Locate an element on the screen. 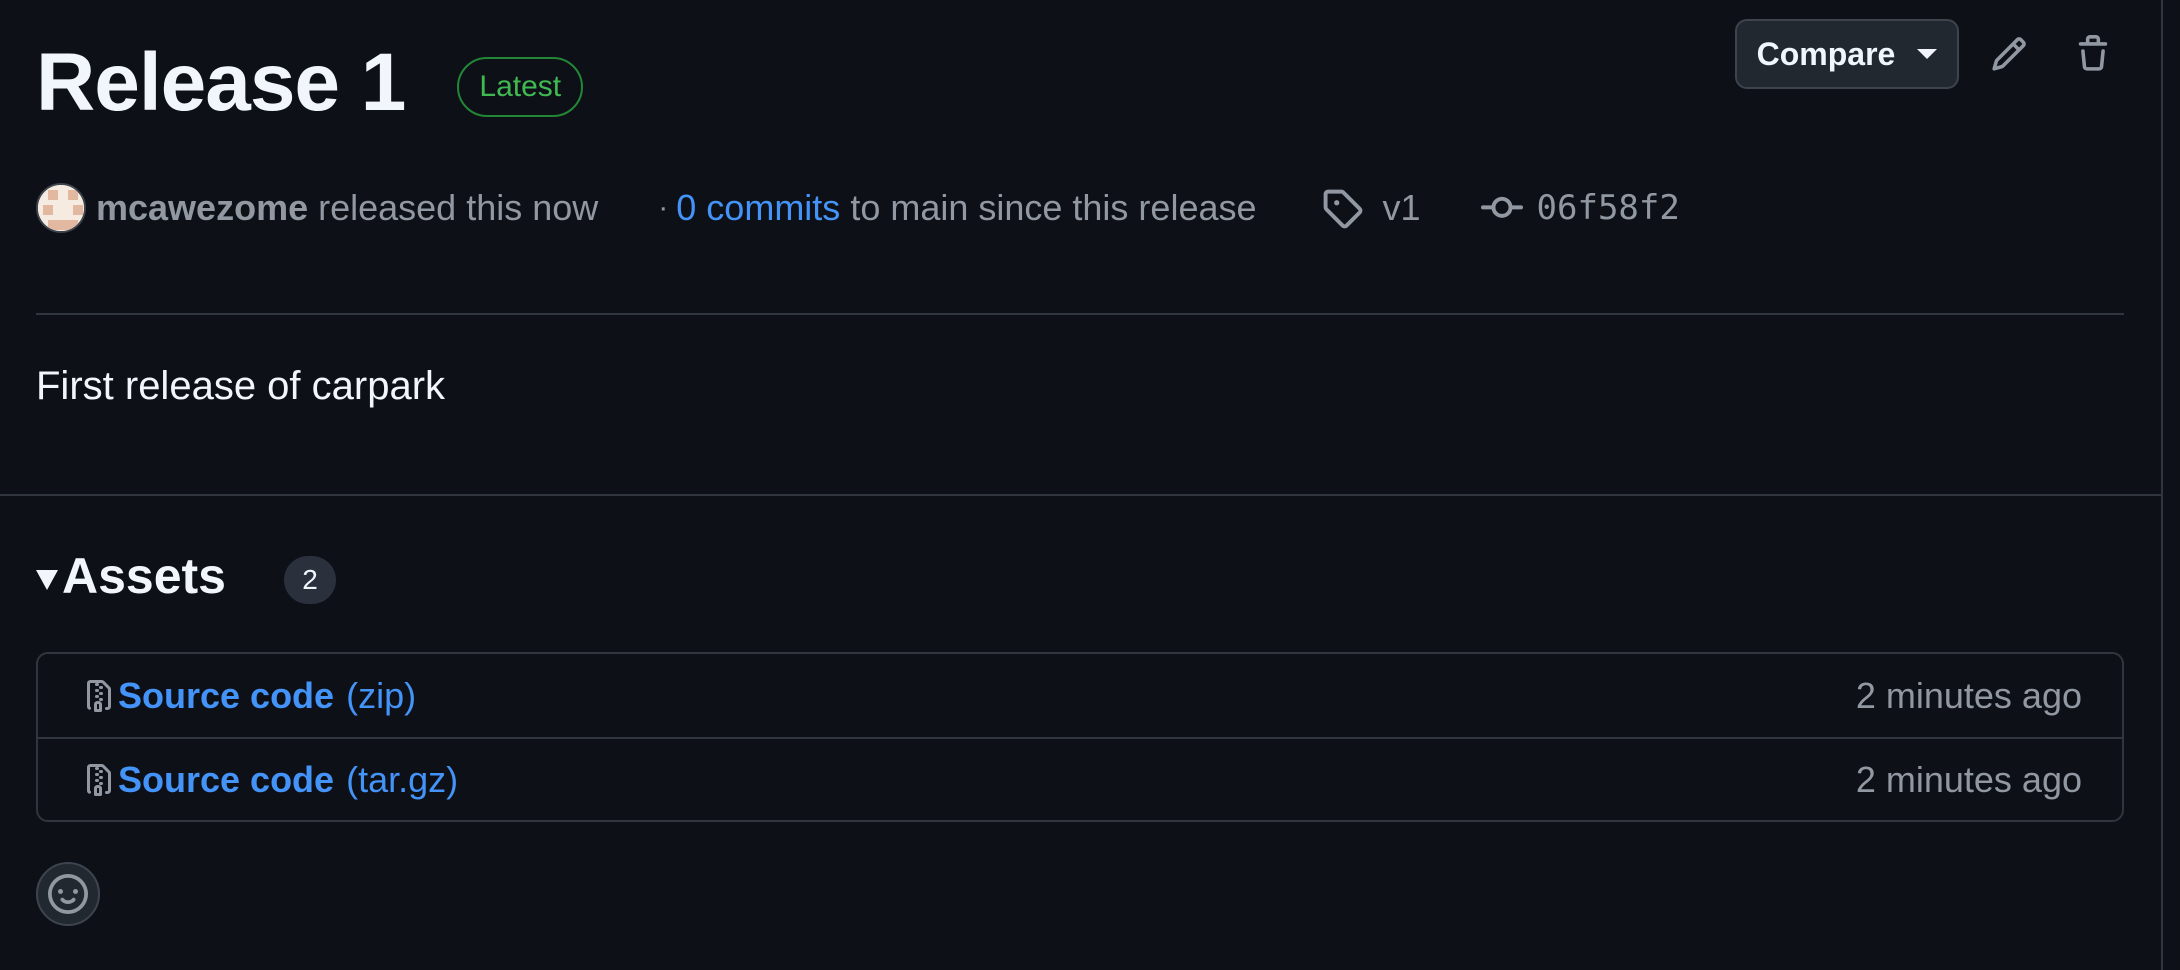 This screenshot has width=2180, height=970. asset-link-targz: Source code is located at coordinates (226, 780).